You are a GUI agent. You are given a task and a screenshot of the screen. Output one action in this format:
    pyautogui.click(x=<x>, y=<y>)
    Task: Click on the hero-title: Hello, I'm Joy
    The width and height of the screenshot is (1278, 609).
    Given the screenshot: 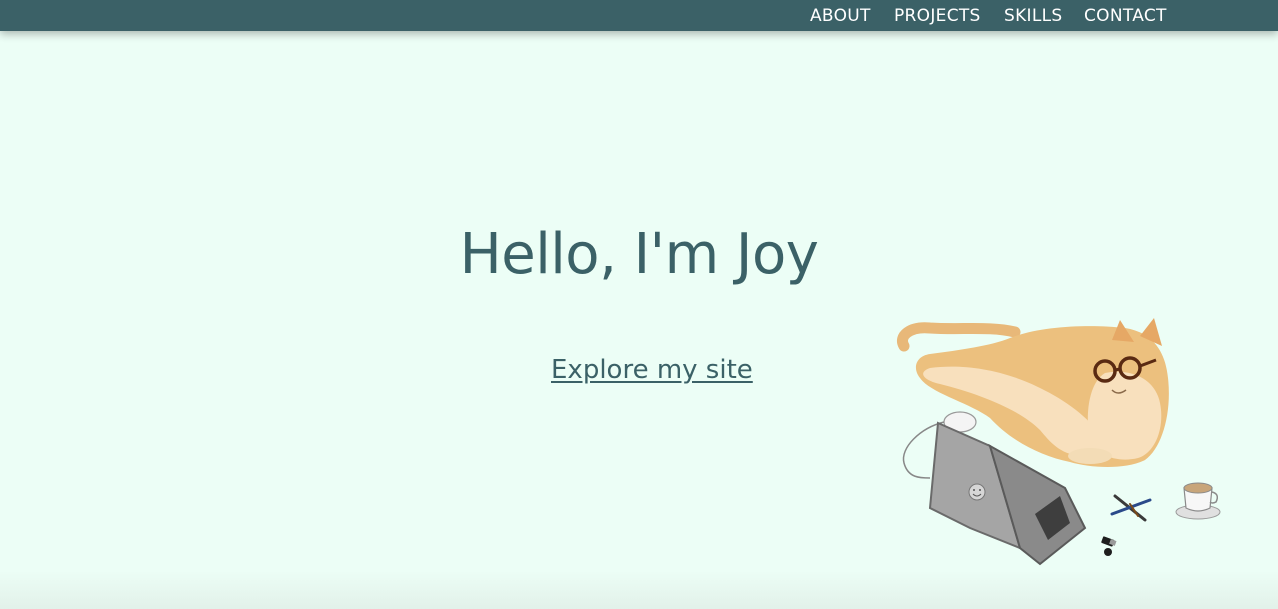 What is the action you would take?
    pyautogui.click(x=639, y=254)
    